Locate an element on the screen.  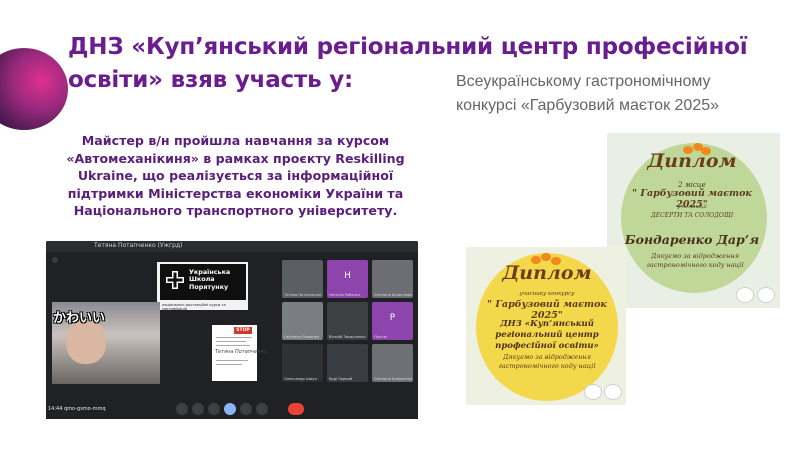
camera-button is located at coordinates (198, 409).